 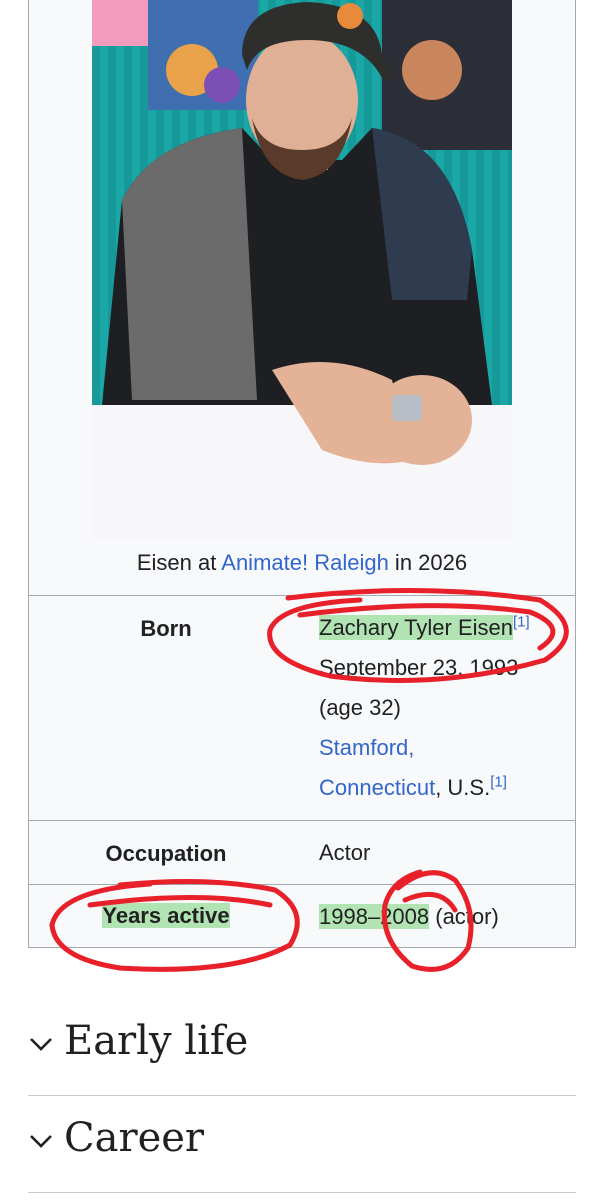 I want to click on birth-age: (age 32), so click(x=360, y=707).